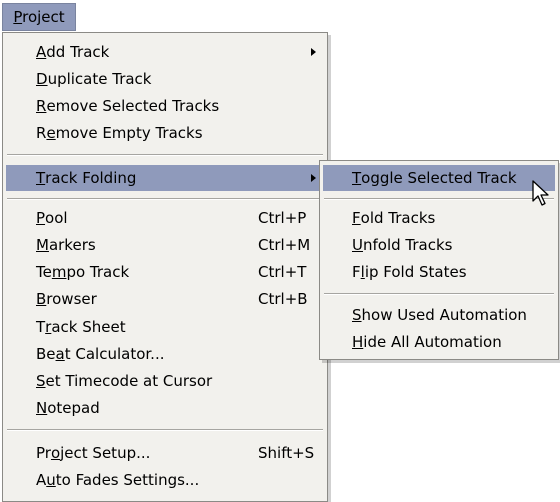 The height and width of the screenshot is (502, 560). What do you see at coordinates (165, 133) in the screenshot?
I see `menu-item-remove-empty-tracks: Re move Empty Tracks` at bounding box center [165, 133].